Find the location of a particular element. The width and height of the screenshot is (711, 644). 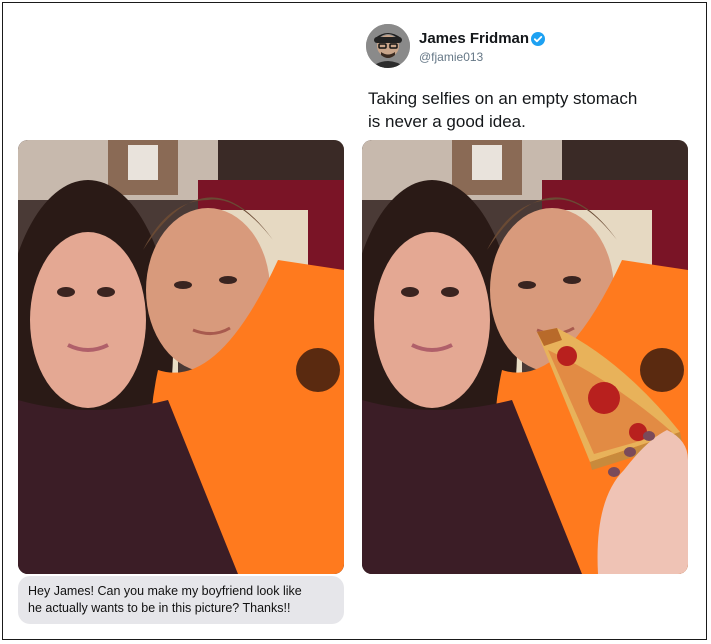

tweet-text-line: is never a good idea. is located at coordinates (447, 121).